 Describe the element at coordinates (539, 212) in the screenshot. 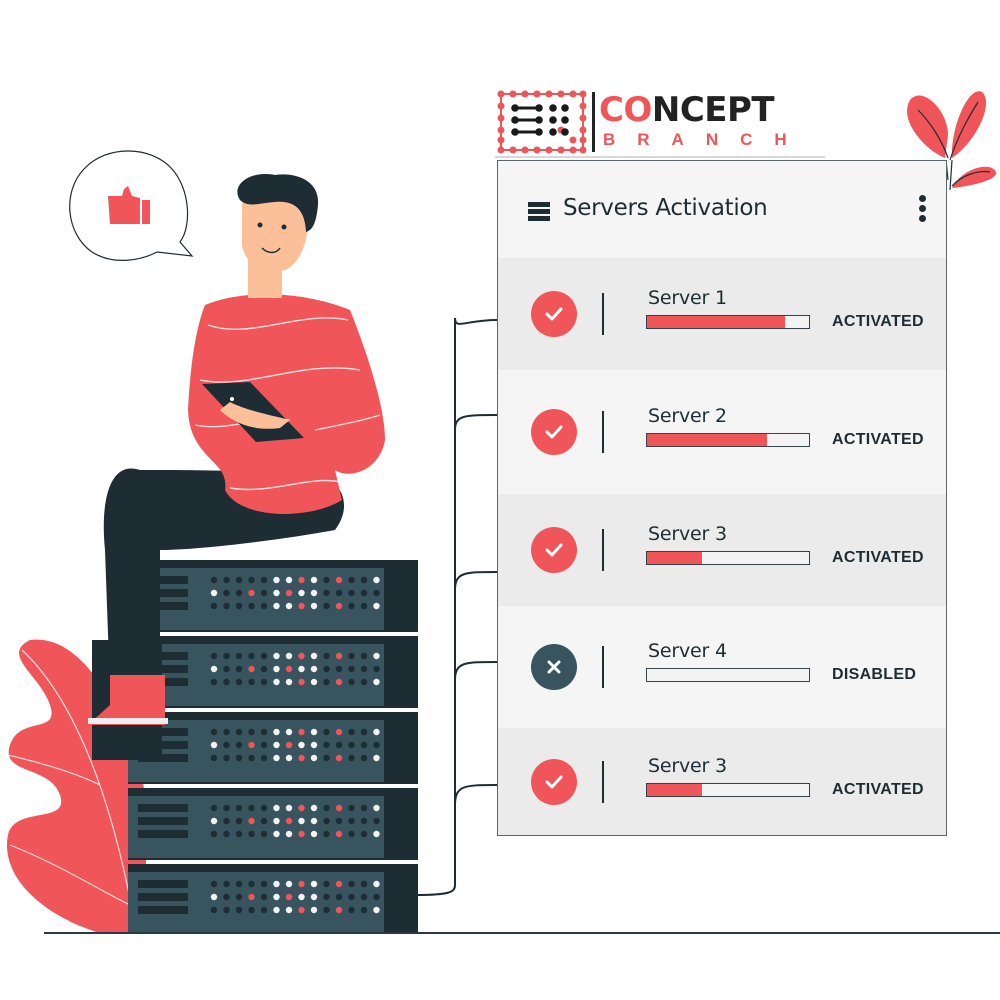

I see `hamburger-list-icon` at that location.